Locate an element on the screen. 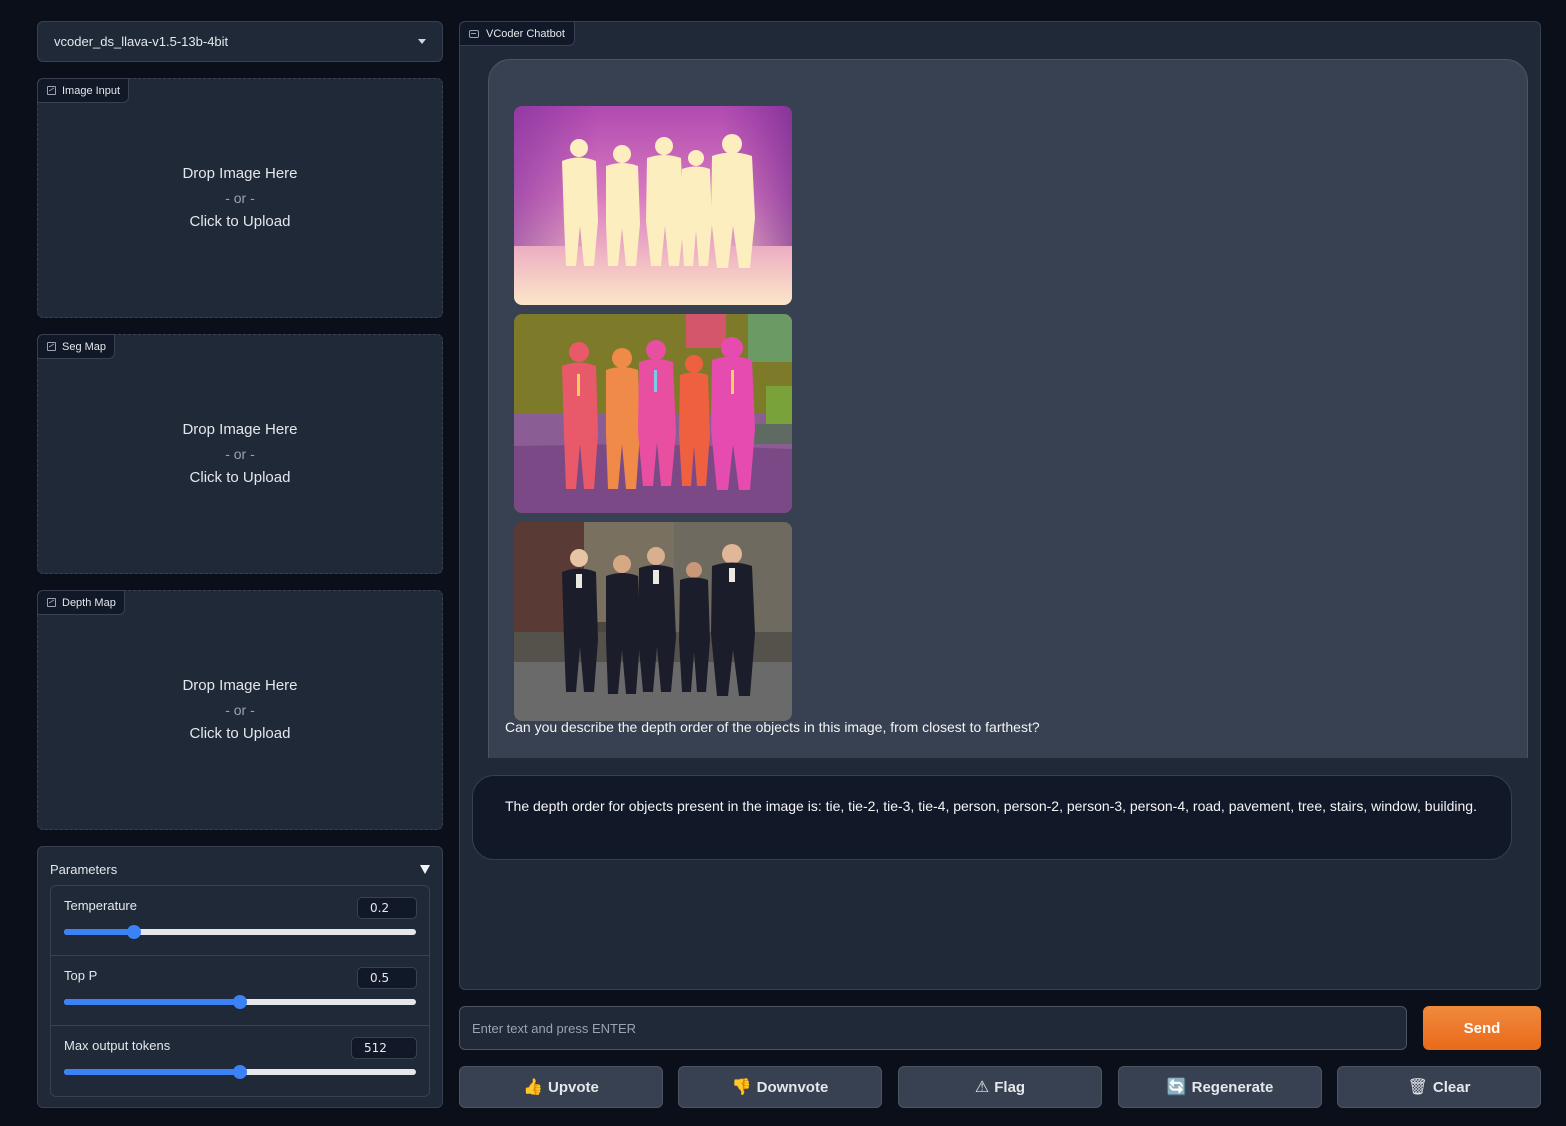  temperature-number-input: 0.2 is located at coordinates (387, 908).